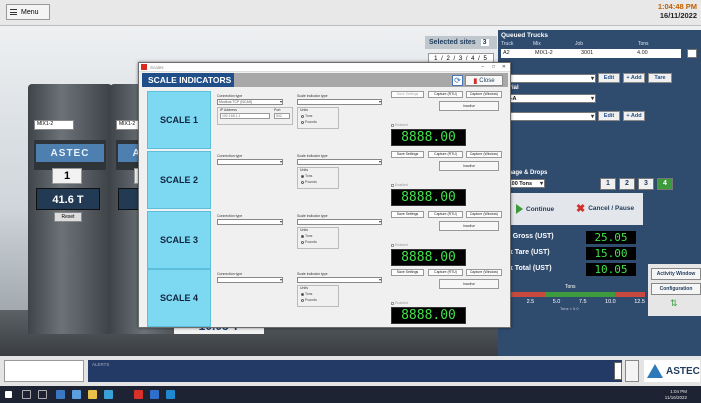 This screenshot has width=701, height=403. What do you see at coordinates (692, 53) in the screenshot?
I see `queue-scroll-button` at bounding box center [692, 53].